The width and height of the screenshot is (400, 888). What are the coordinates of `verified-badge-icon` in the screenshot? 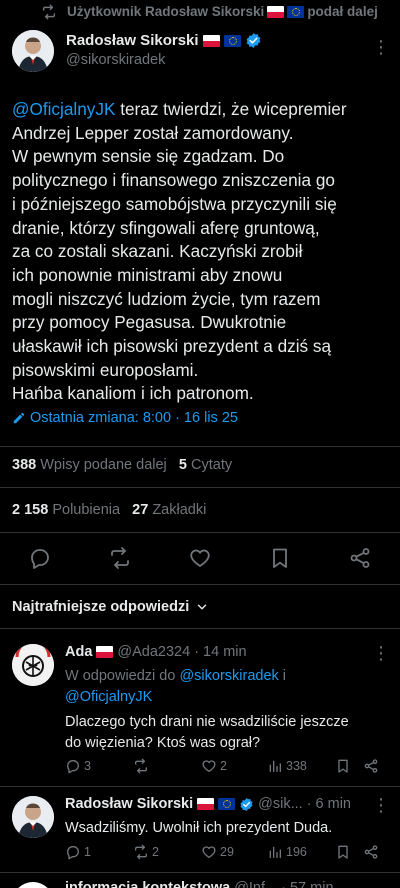 It's located at (253, 40).